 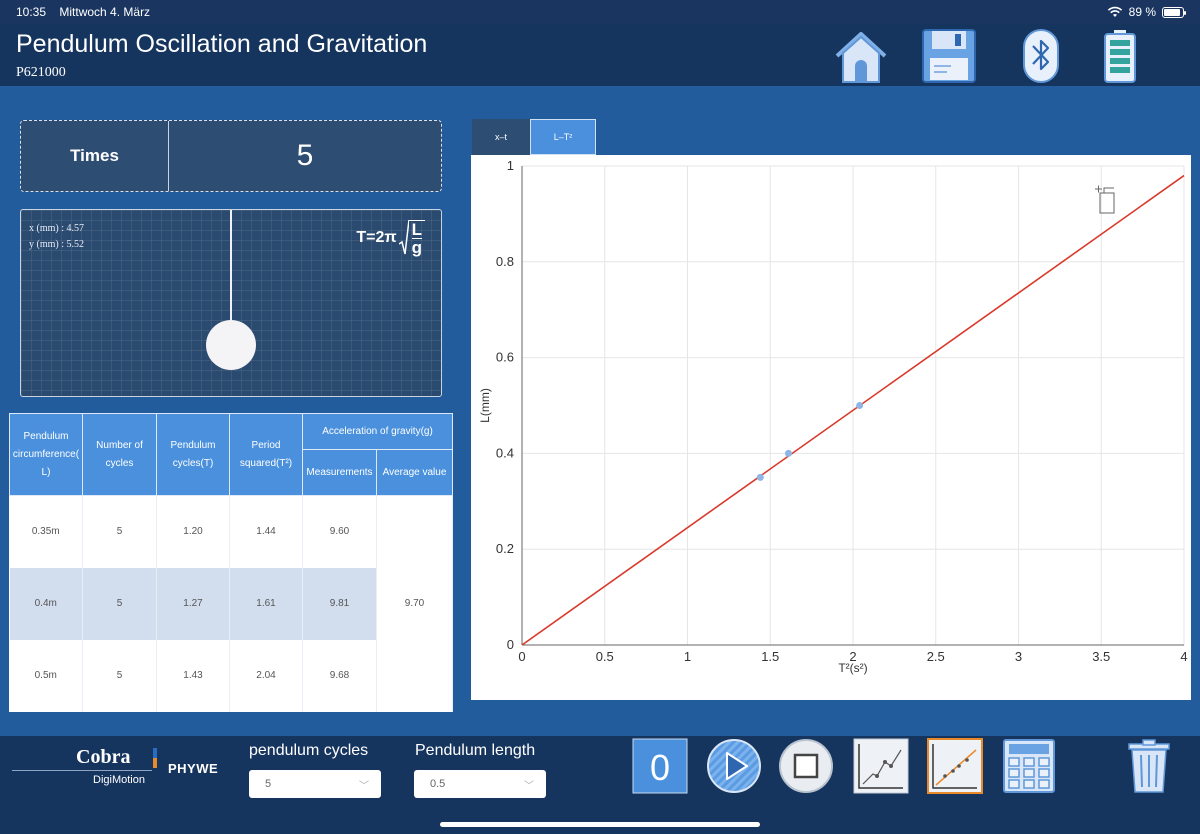 What do you see at coordinates (505, 548) in the screenshot?
I see `y-tick-label: 0.2` at bounding box center [505, 548].